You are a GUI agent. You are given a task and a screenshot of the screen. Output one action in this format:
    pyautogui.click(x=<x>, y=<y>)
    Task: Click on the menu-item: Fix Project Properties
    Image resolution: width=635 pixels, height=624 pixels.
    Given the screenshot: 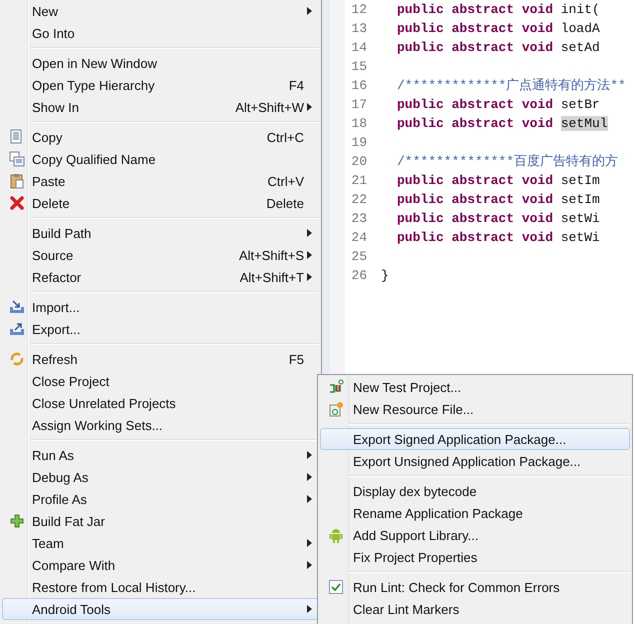 What is the action you would take?
    pyautogui.click(x=475, y=557)
    